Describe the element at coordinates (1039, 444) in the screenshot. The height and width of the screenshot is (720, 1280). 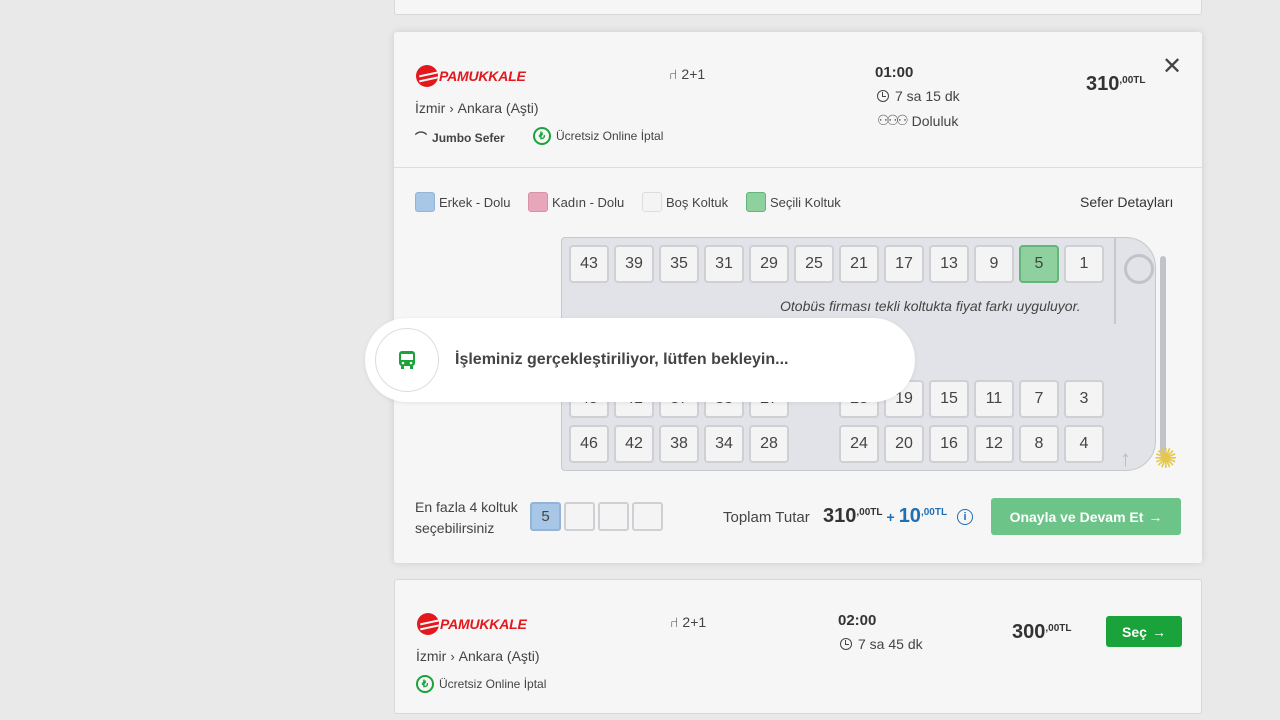
I see `seat-8: 8` at that location.